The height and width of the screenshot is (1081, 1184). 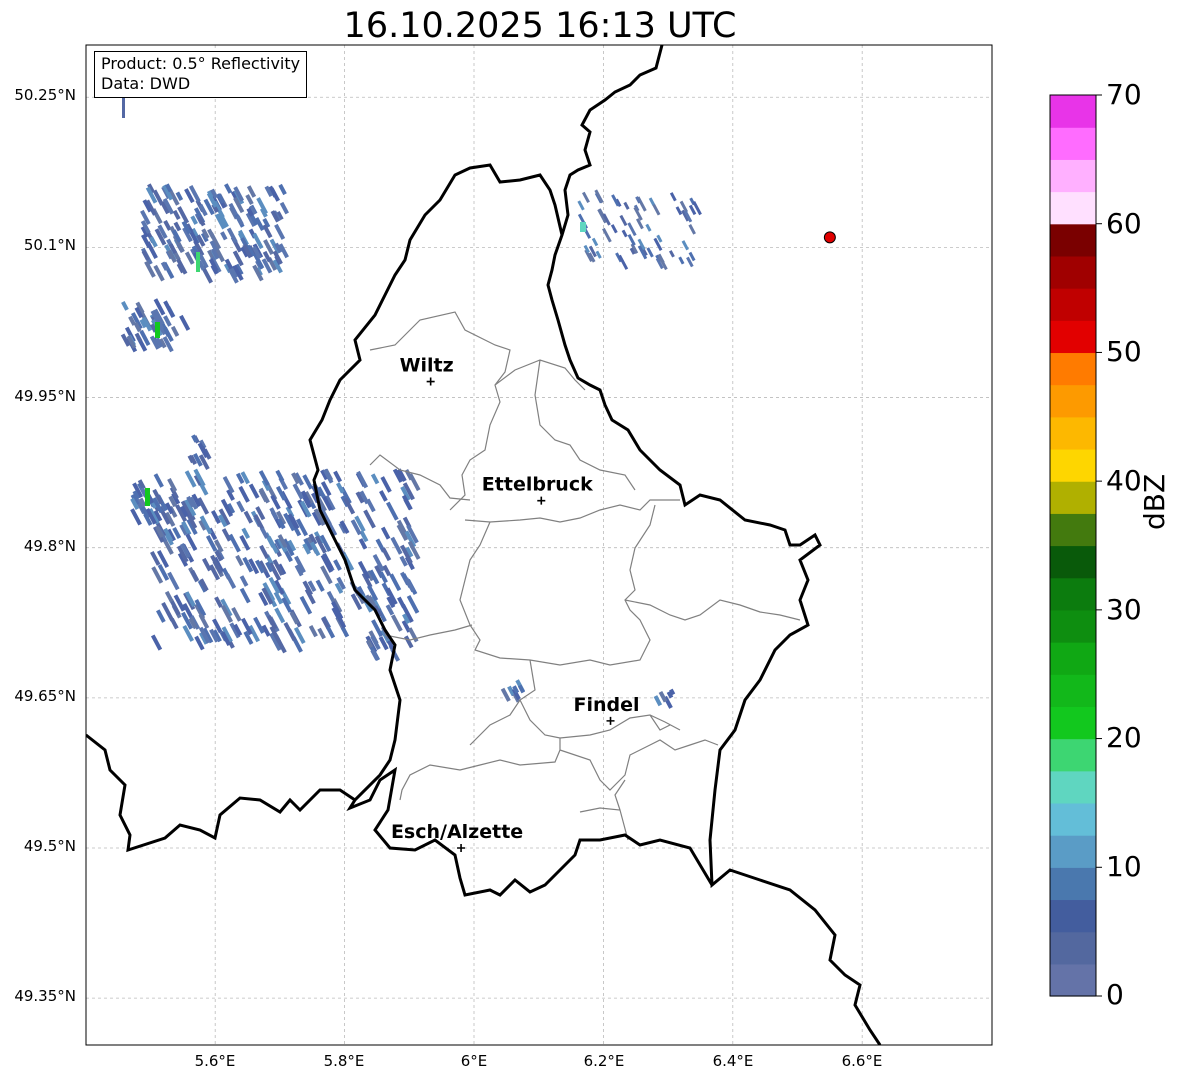 What do you see at coordinates (45, 396) in the screenshot?
I see `lat-tick-label: 49.95°N` at bounding box center [45, 396].